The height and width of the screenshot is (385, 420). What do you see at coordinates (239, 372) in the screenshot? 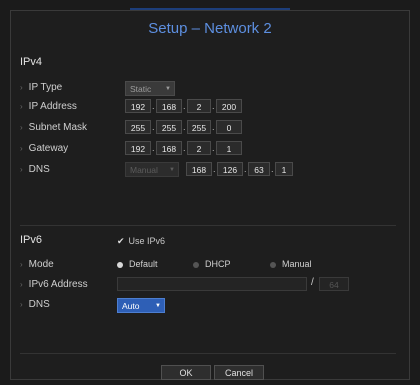
I see `cancel-button: Cancel` at bounding box center [239, 372].